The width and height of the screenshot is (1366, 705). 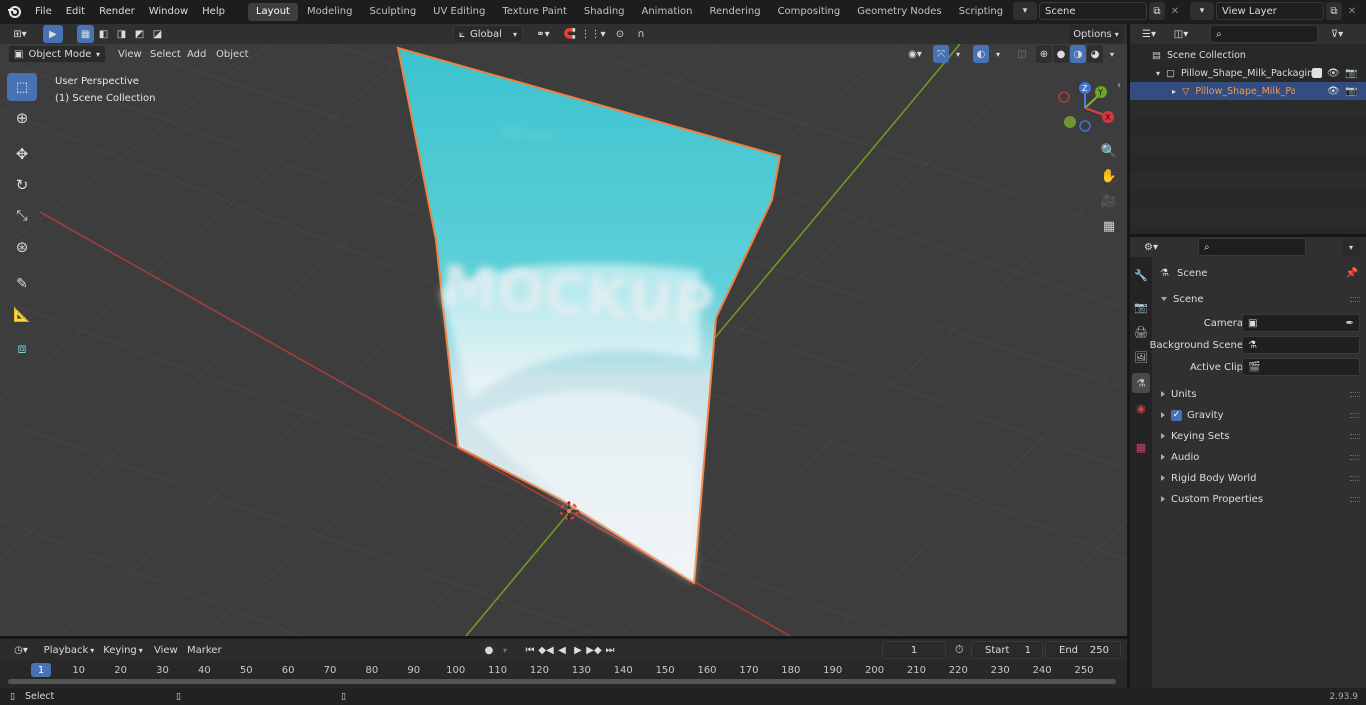 I want to click on mode-new-selection-icon: ▦, so click(x=85, y=34).